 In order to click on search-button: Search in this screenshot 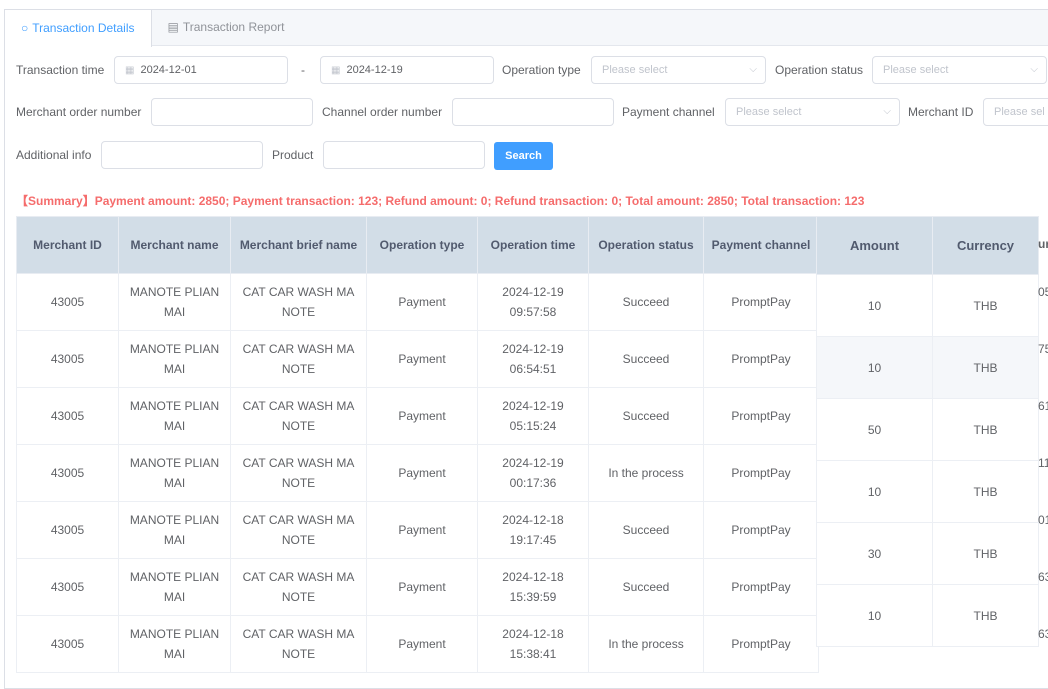, I will do `click(523, 156)`.